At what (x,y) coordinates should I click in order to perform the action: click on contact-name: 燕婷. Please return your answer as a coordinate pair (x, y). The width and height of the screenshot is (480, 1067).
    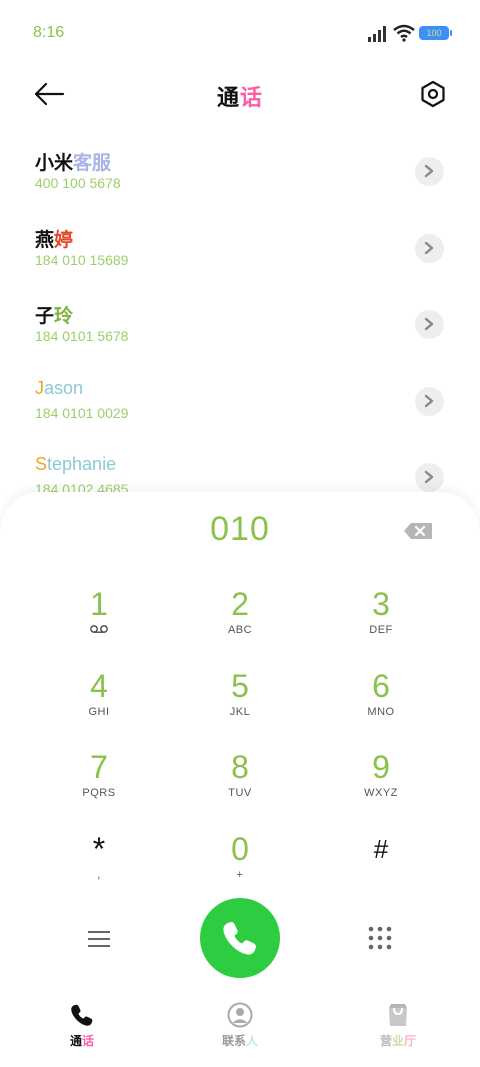
    Looking at the image, I should click on (54, 240).